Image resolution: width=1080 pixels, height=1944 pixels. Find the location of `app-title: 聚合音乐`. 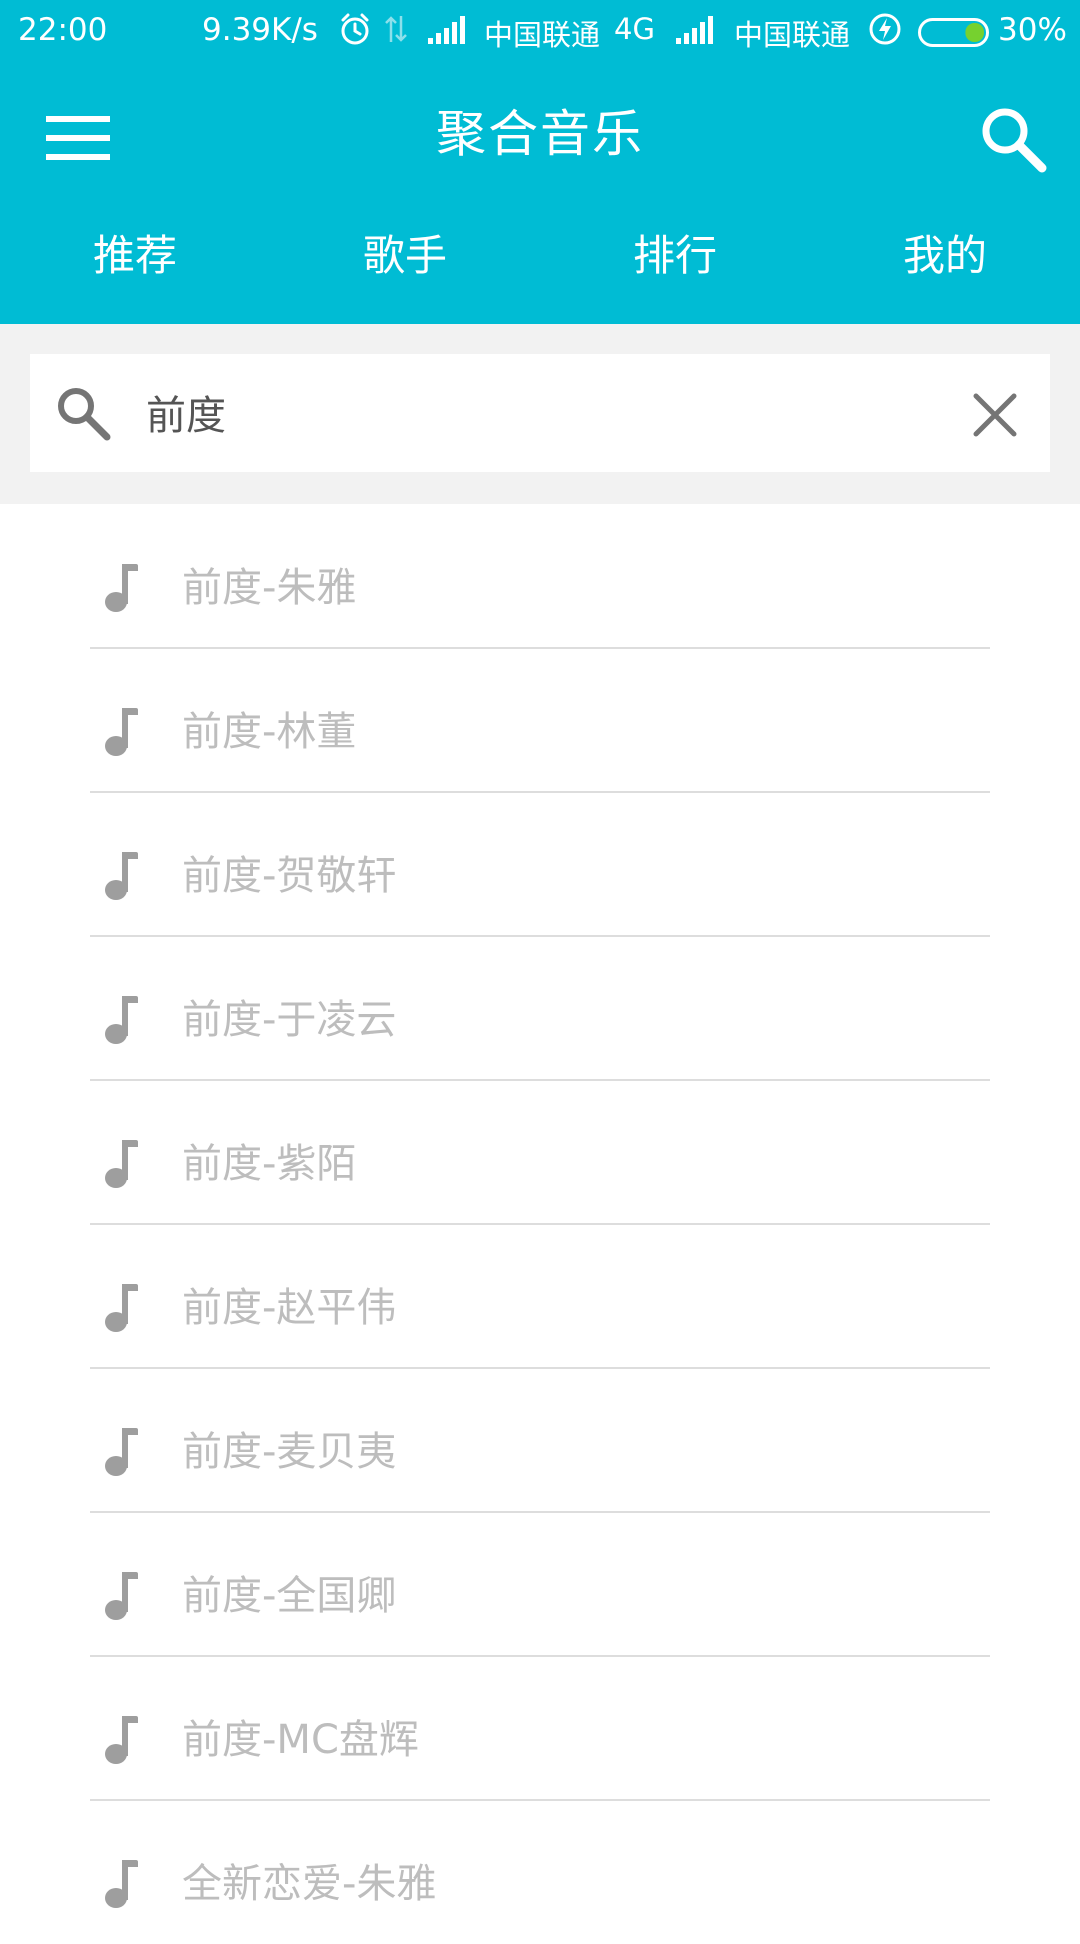

app-title: 聚合音乐 is located at coordinates (540, 134).